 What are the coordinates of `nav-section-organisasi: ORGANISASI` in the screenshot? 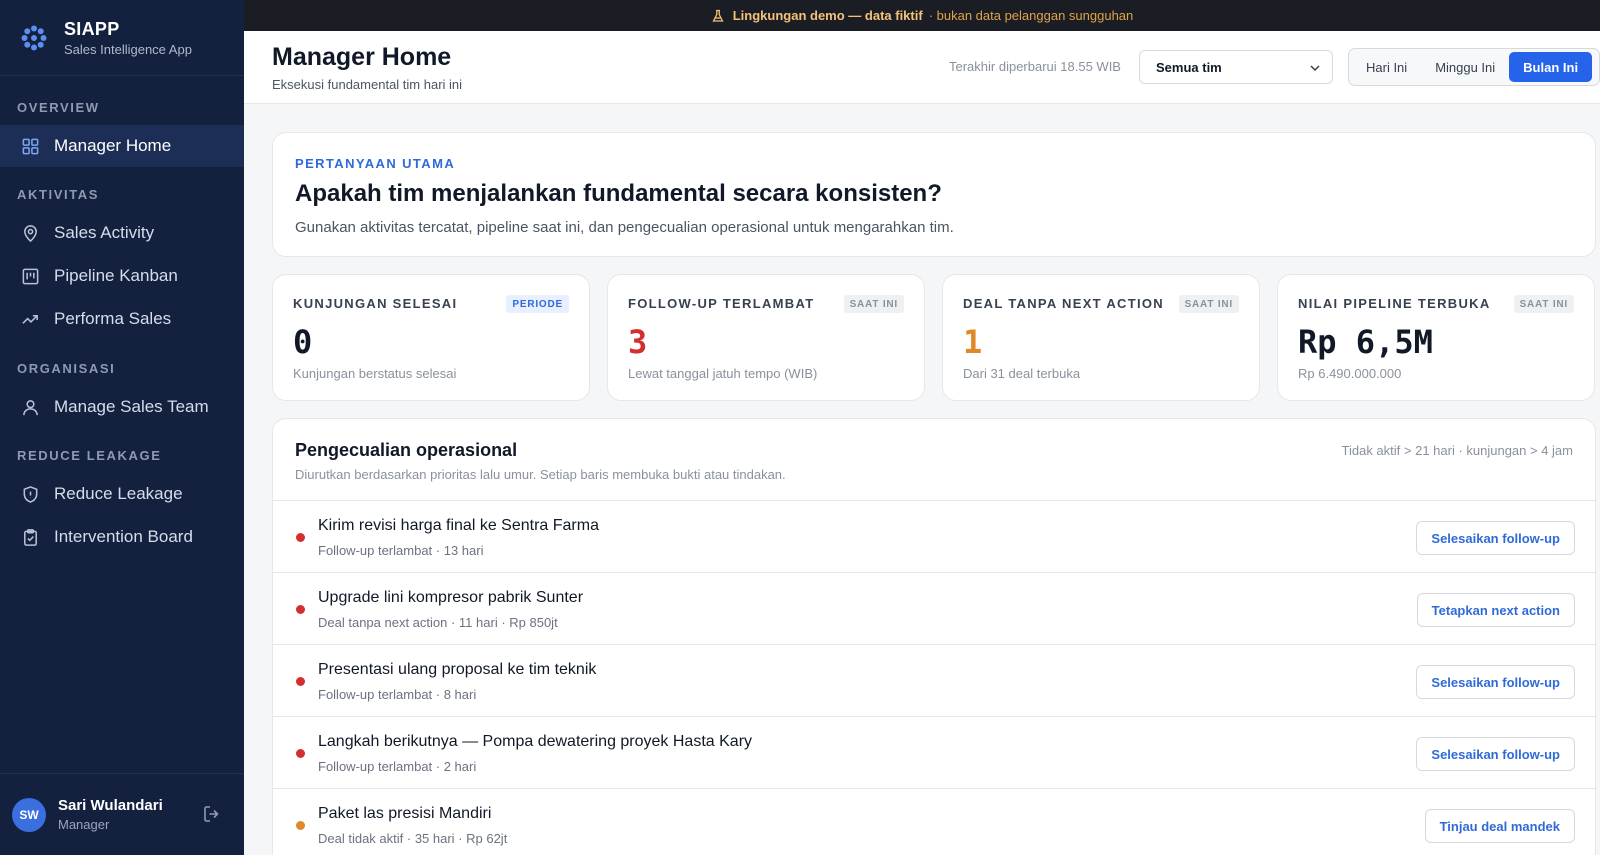 It's located at (66, 368).